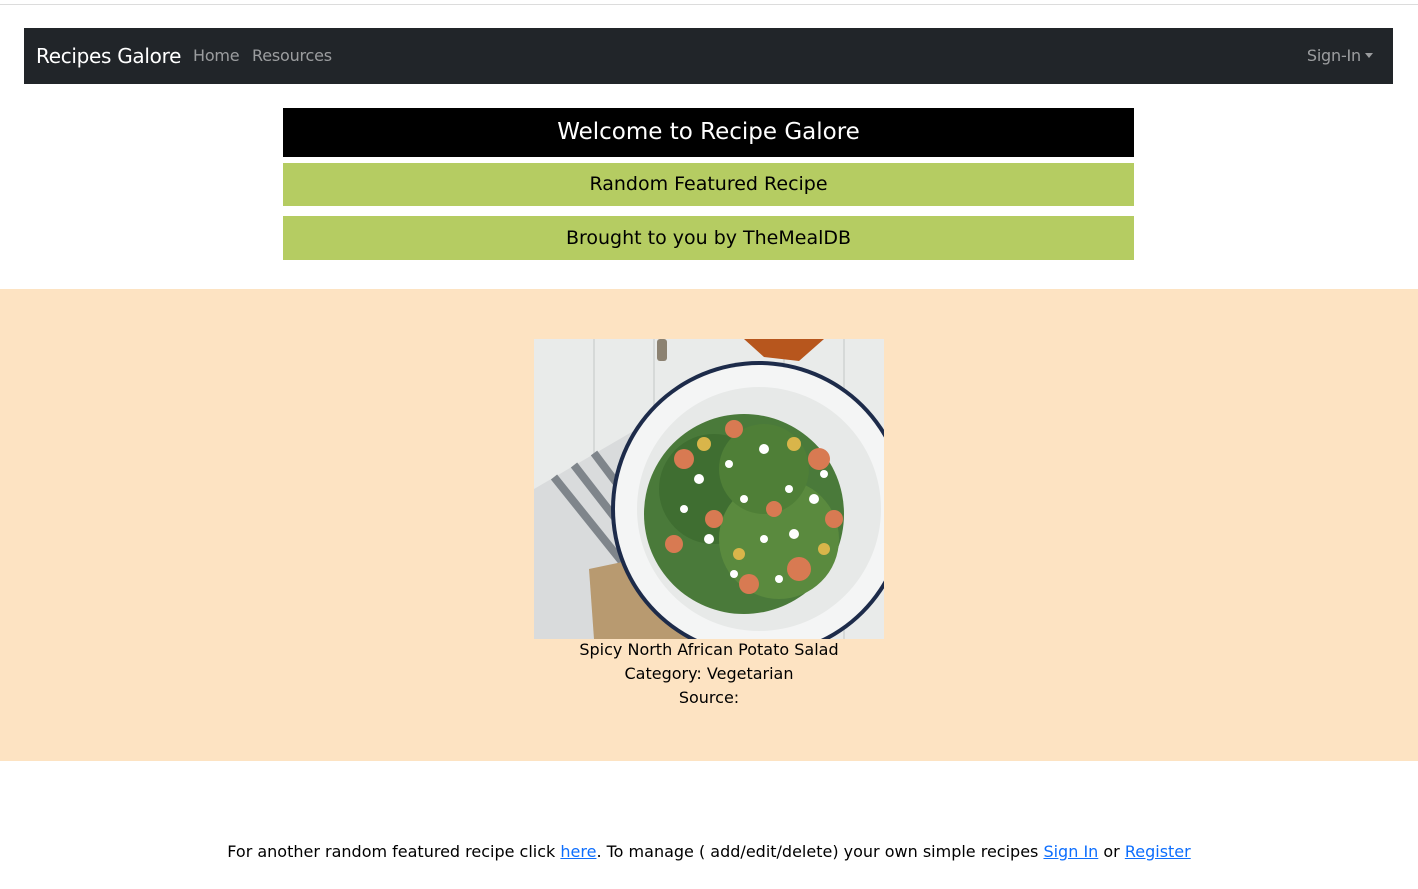 Image resolution: width=1418 pixels, height=889 pixels. I want to click on signin-dropdown-toggle: Sign-In, so click(1340, 56).